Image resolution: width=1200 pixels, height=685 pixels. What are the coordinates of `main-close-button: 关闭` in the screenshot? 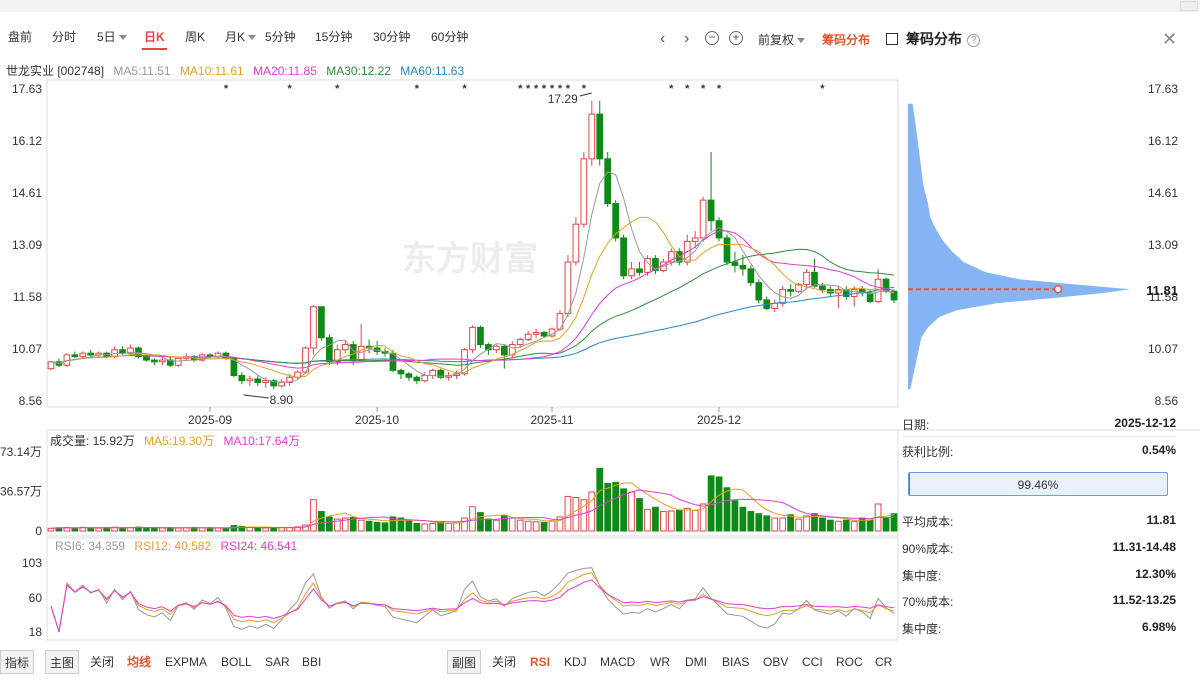 It's located at (102, 662).